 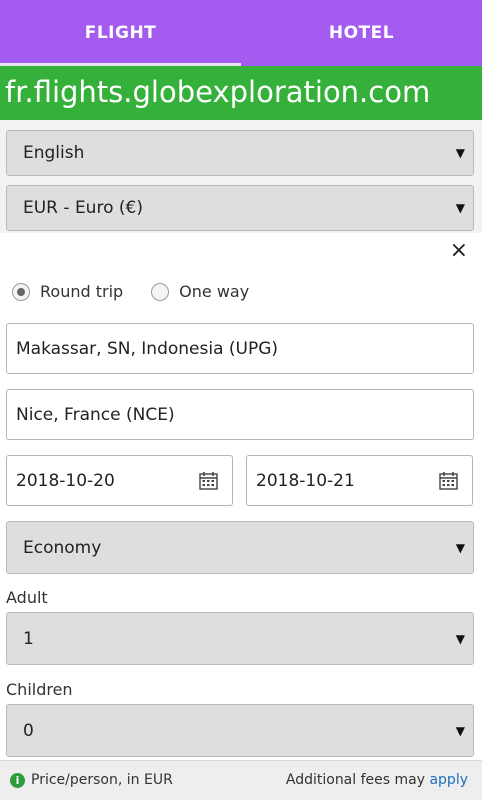 What do you see at coordinates (355, 780) in the screenshot?
I see `fees-text: Additional fees may` at bounding box center [355, 780].